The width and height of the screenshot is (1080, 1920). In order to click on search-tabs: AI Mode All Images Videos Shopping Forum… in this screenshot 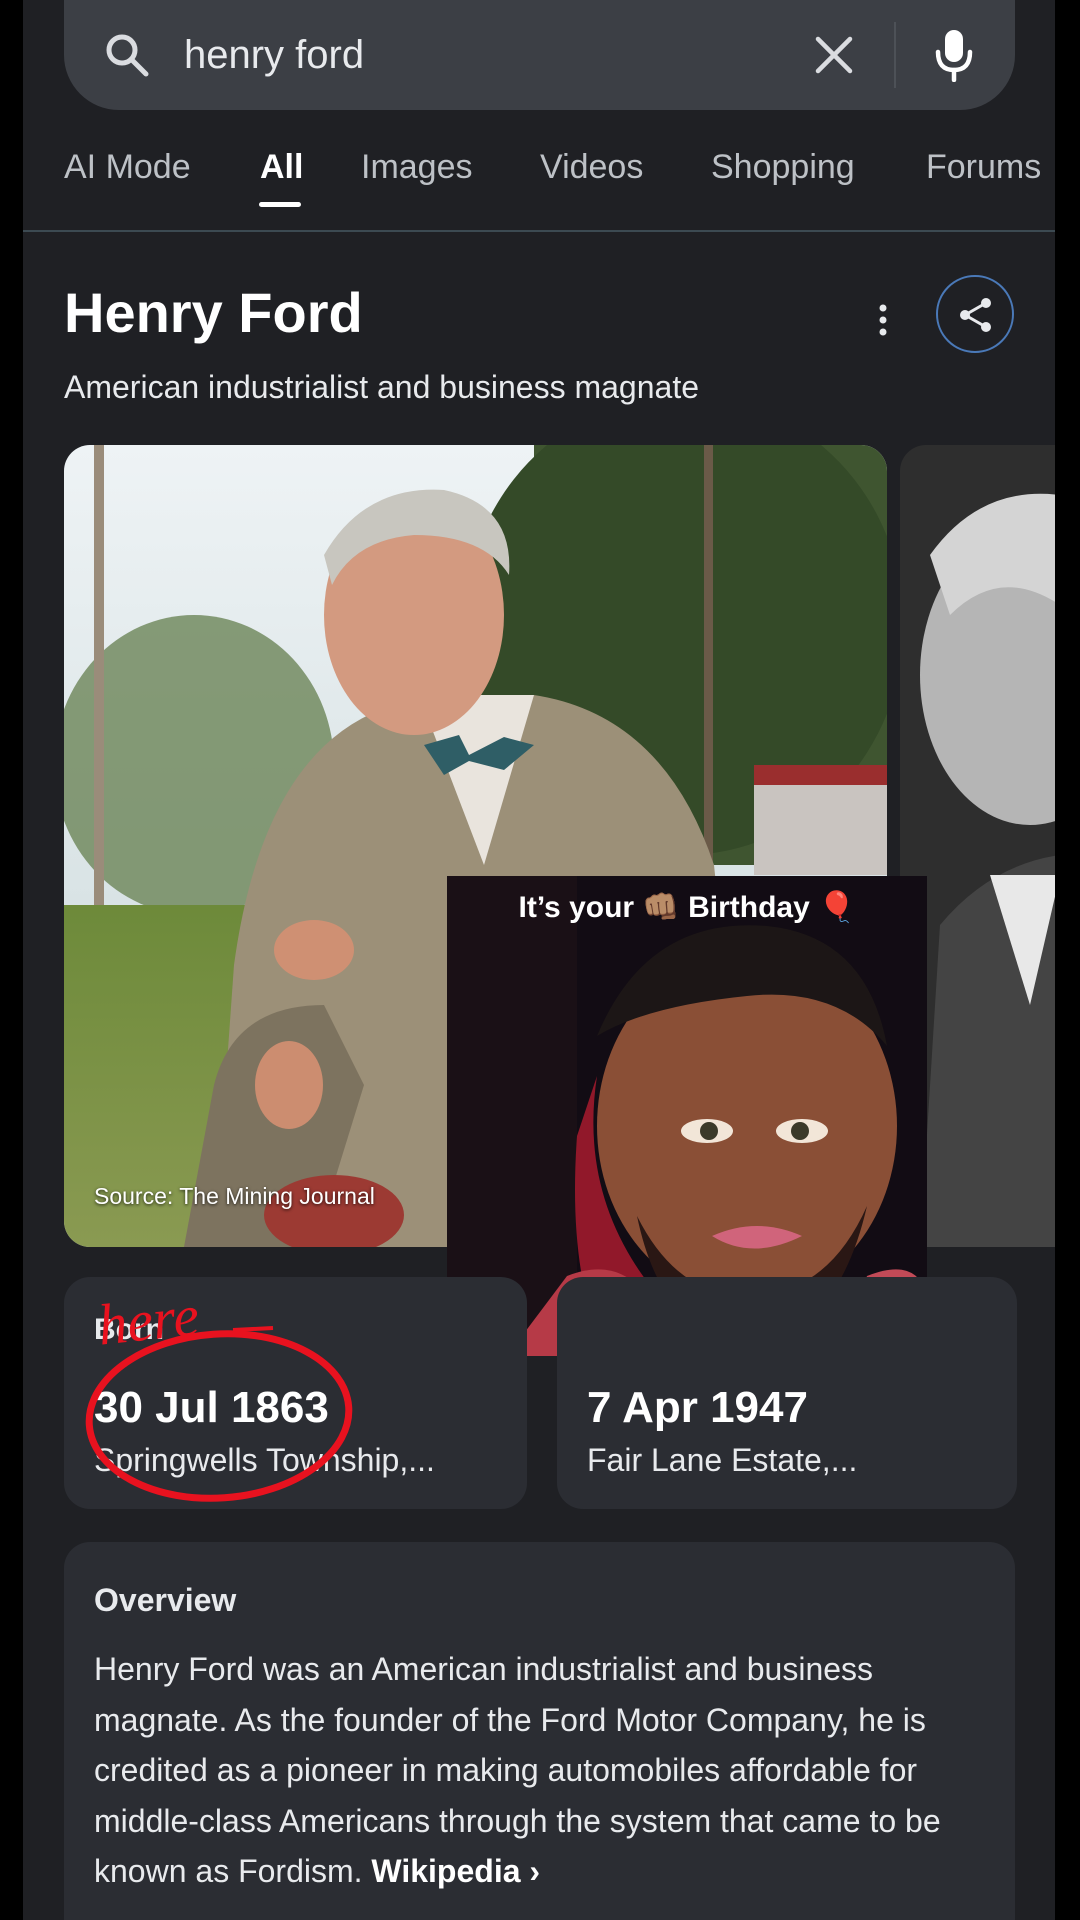, I will do `click(539, 178)`.